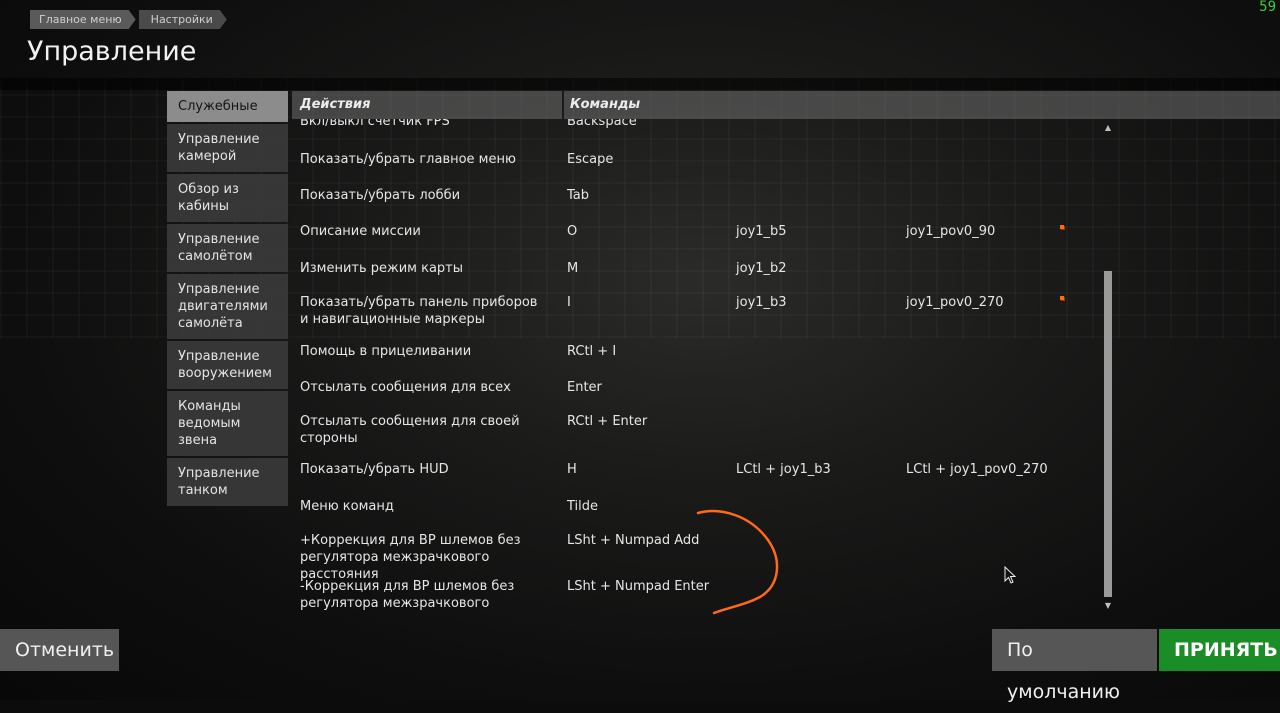 The width and height of the screenshot is (1280, 713). I want to click on breadcrumb-main-menu: Главное меню, so click(83, 19).